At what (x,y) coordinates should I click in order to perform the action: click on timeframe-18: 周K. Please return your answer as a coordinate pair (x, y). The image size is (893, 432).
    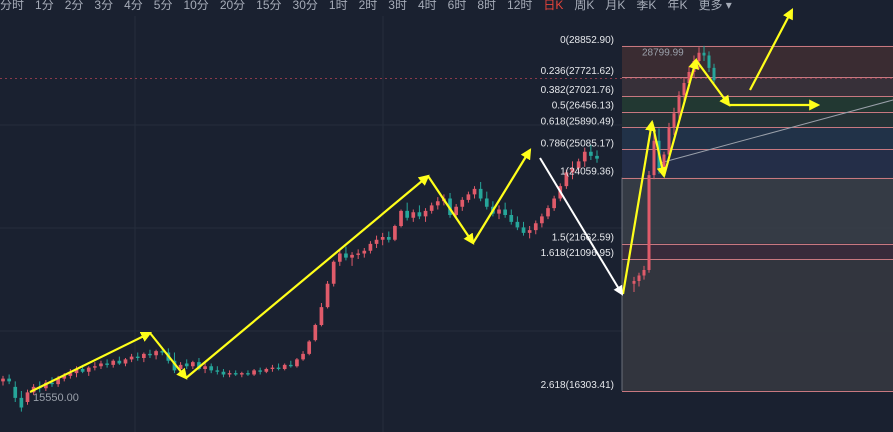
    Looking at the image, I should click on (584, 6).